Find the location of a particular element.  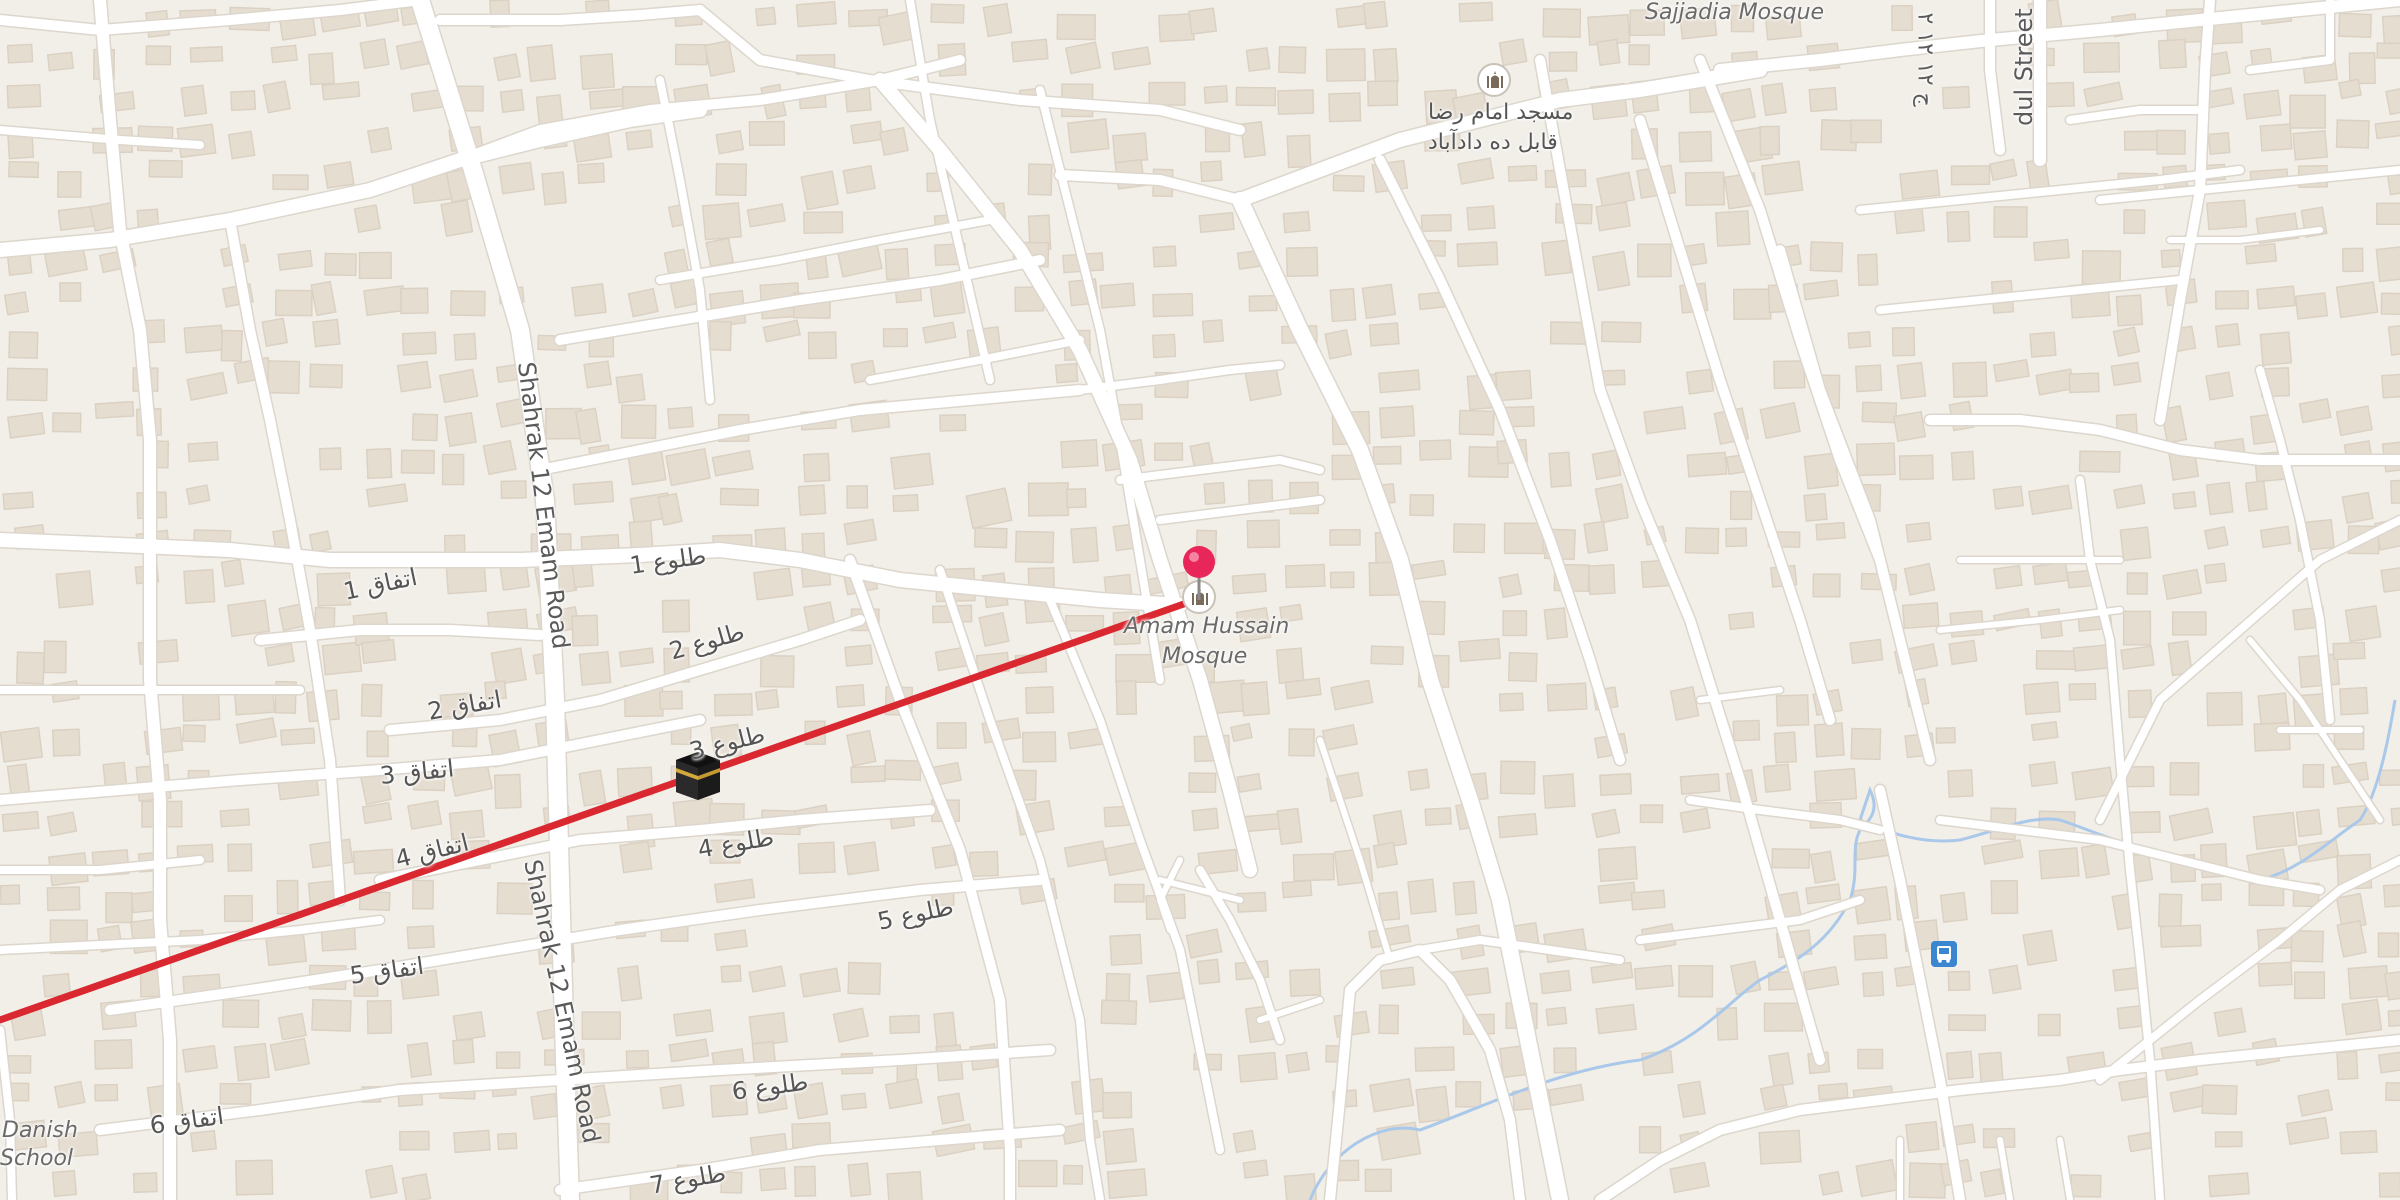

poi-label-danish-line1: Danish is located at coordinates (40, 1130).